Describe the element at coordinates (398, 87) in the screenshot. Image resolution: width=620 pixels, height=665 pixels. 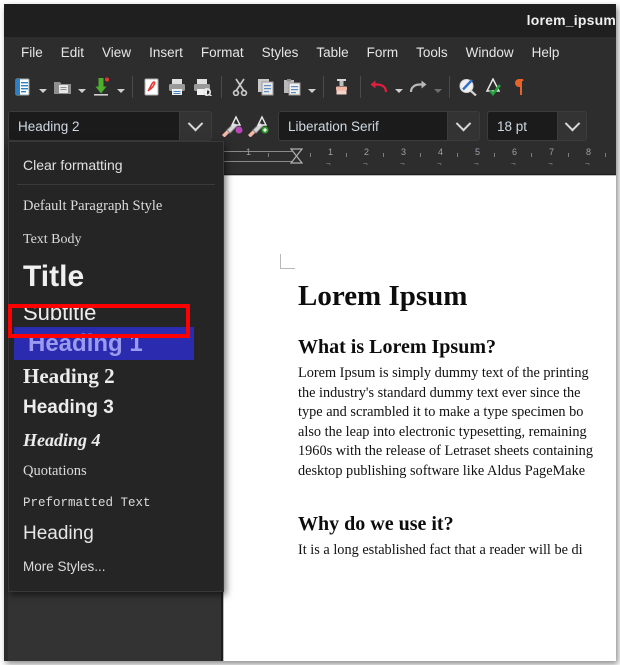
I see `undo-dropdown-arrow` at that location.